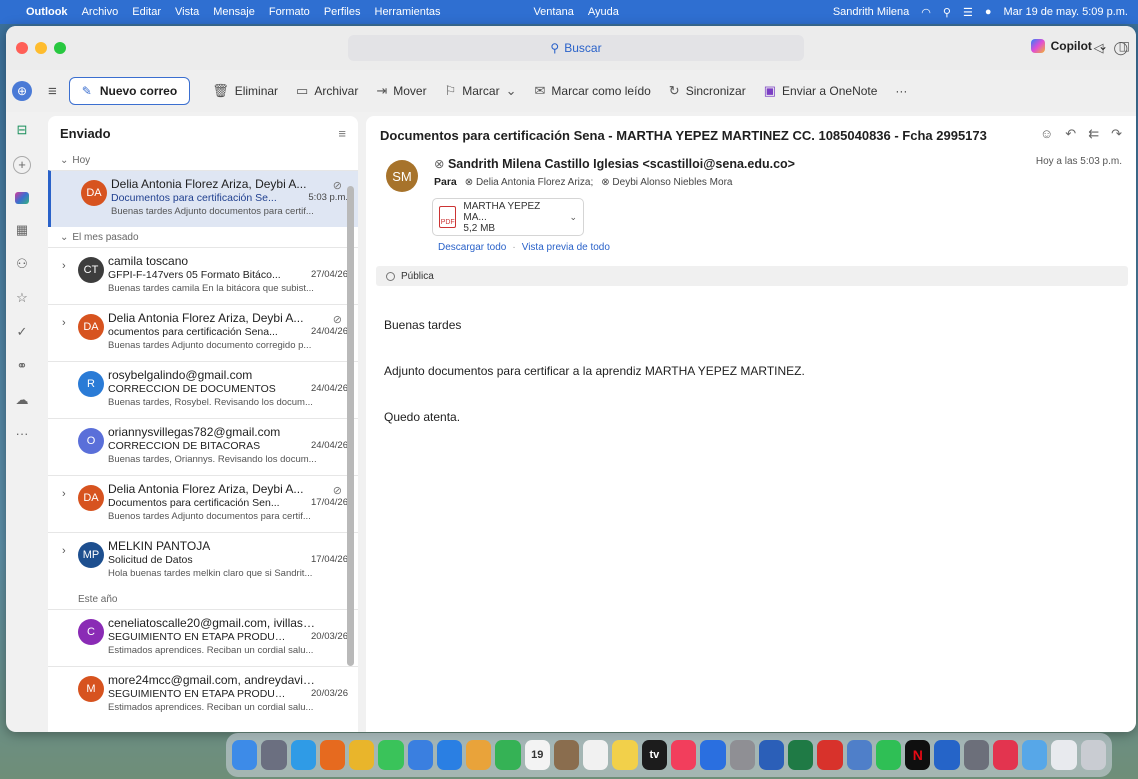 Image resolution: width=1138 pixels, height=779 pixels. Describe the element at coordinates (988, 12) in the screenshot. I see `siri-icon: ●` at that location.